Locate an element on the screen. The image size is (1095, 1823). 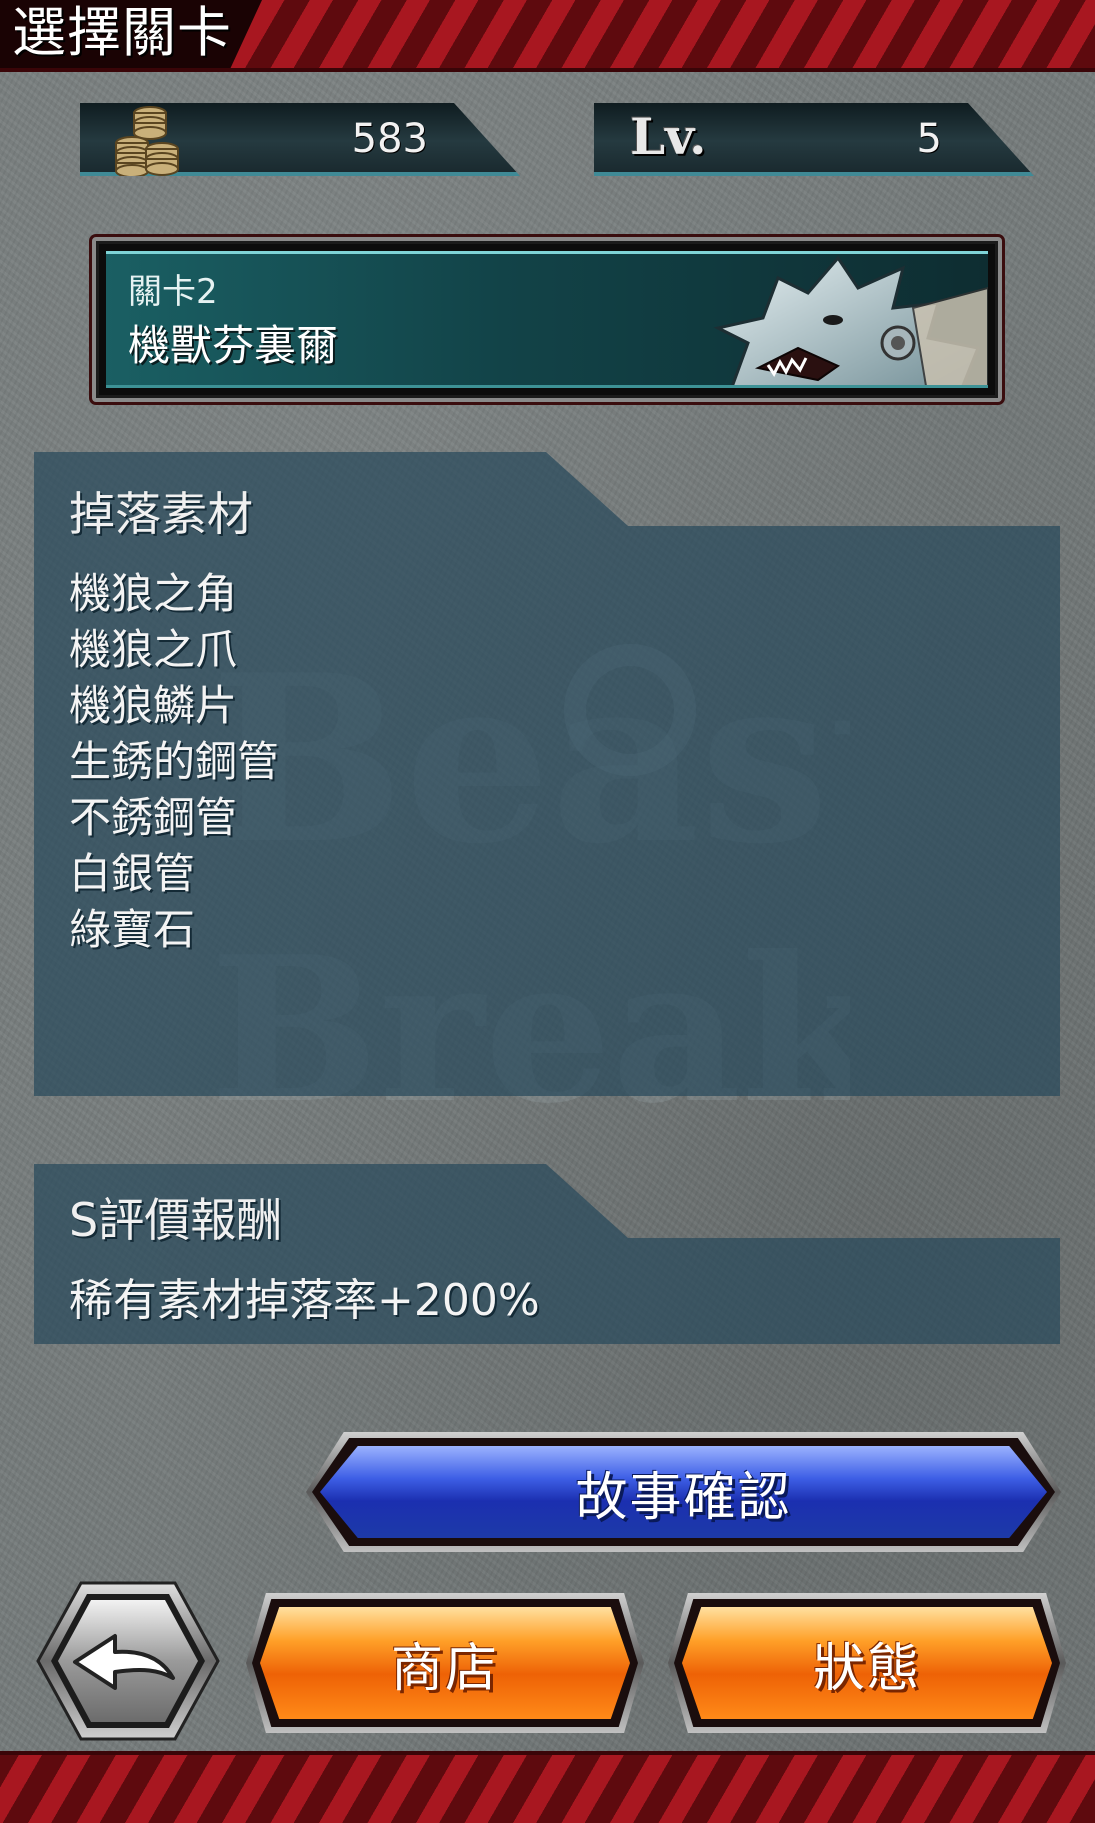
coin-count: 583 is located at coordinates (389, 139).